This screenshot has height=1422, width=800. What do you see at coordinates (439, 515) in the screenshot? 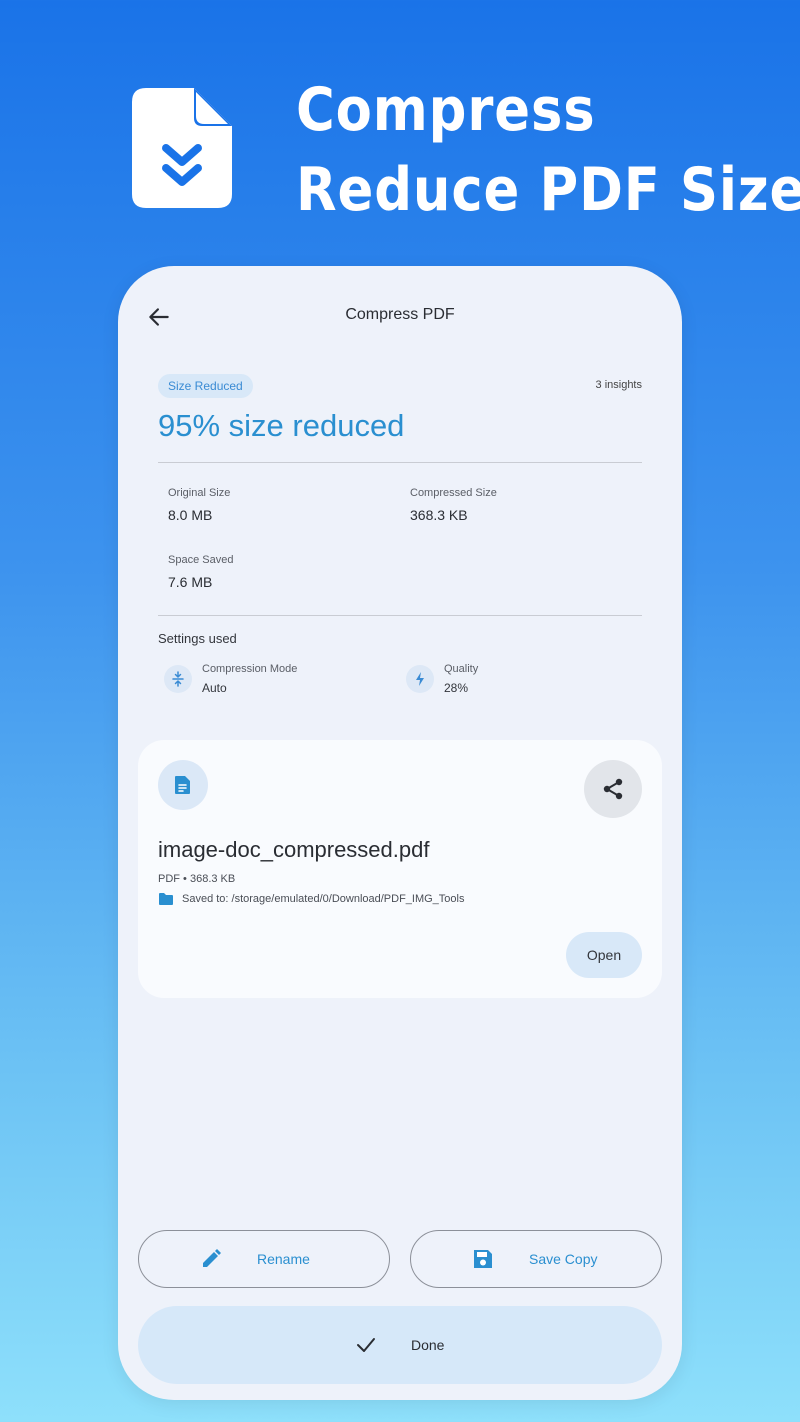
I see `compressed-size-value: 368.3 KB` at bounding box center [439, 515].